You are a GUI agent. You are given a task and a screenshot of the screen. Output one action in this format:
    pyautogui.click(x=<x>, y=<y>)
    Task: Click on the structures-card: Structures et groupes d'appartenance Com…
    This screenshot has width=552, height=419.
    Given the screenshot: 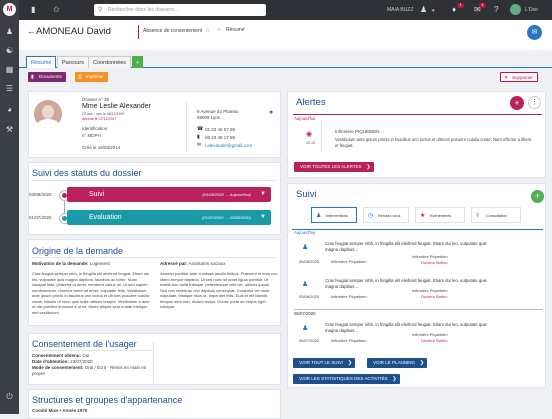 What is the action you would take?
    pyautogui.click(x=154, y=404)
    